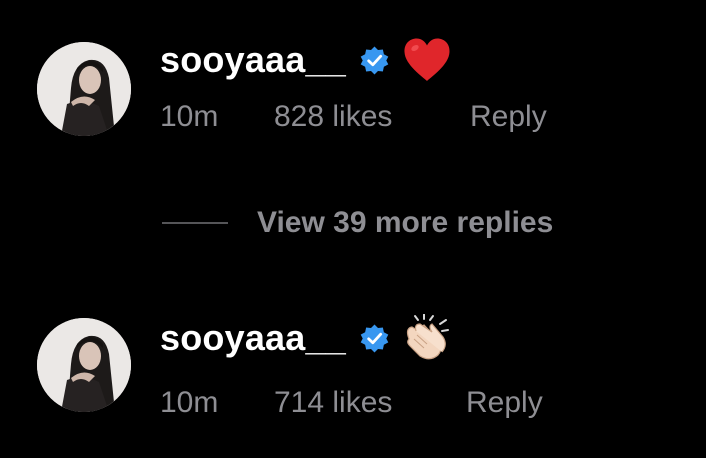  I want to click on likes-count: 828 likes, so click(372, 117).